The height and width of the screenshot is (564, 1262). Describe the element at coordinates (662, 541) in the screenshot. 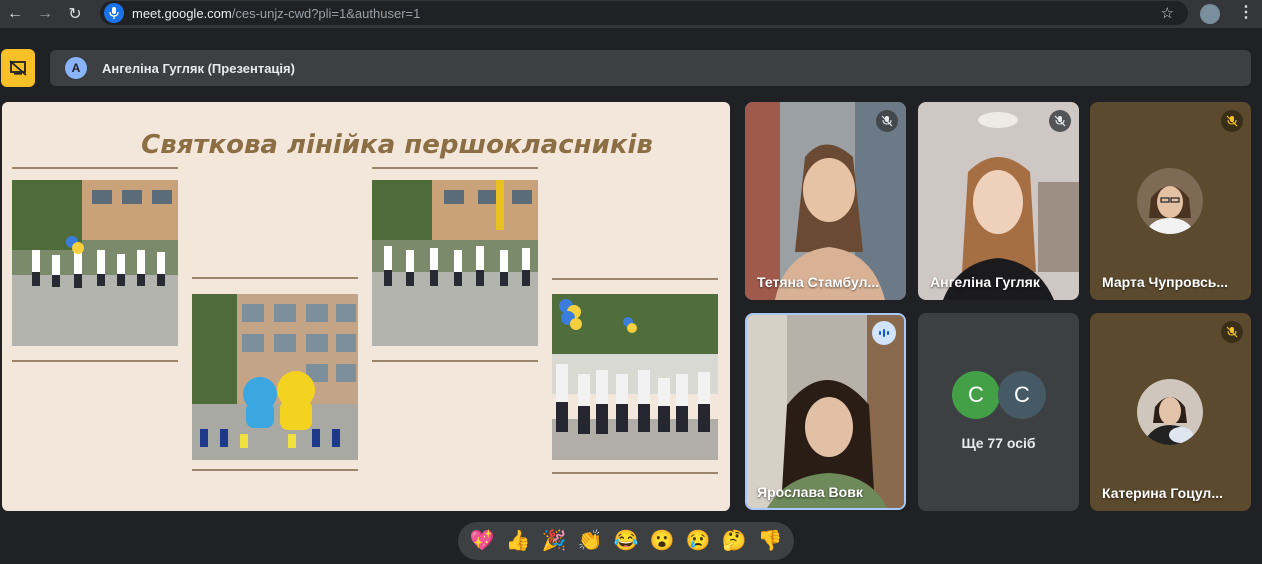

I see `surprised-face-icon: 😮` at that location.